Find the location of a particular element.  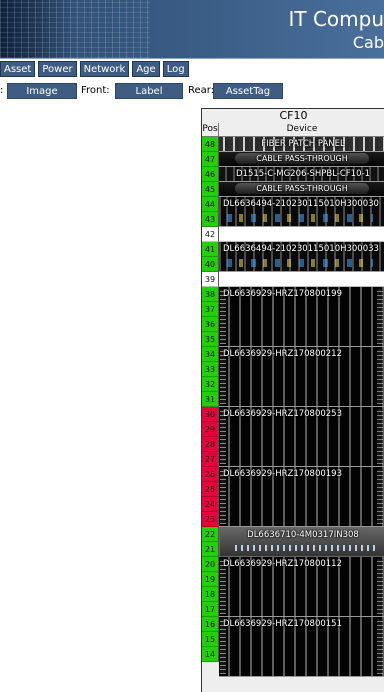

rack-device-22: DL6636710-4M0317IN308 is located at coordinates (301, 542).